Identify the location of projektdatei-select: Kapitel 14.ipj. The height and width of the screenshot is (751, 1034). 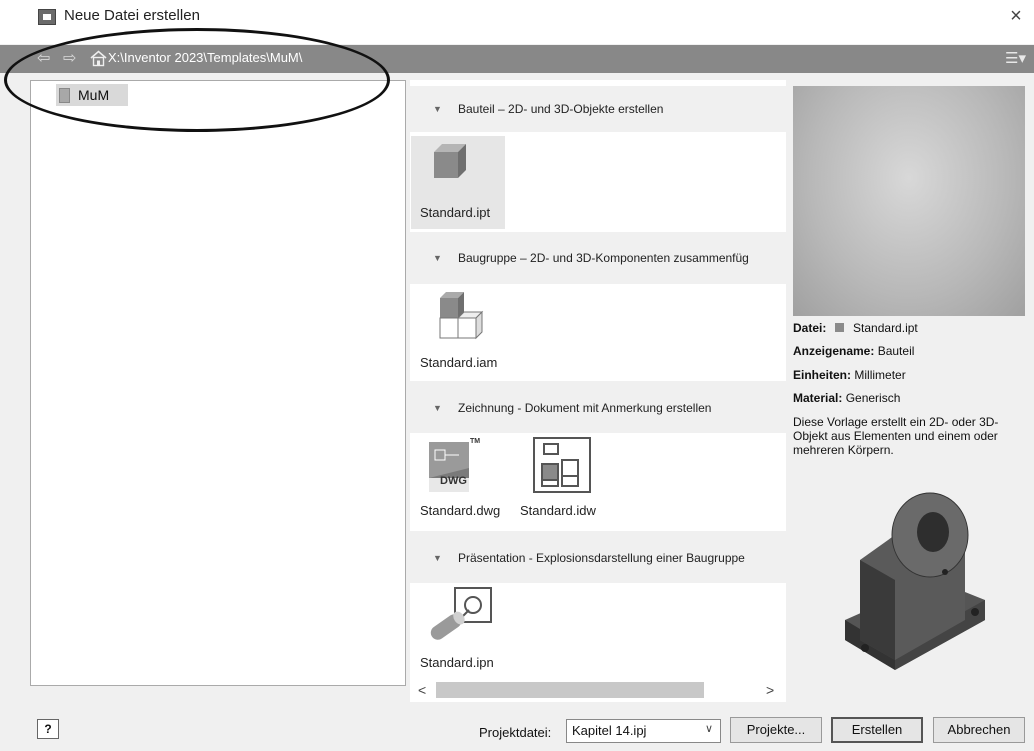
(643, 731).